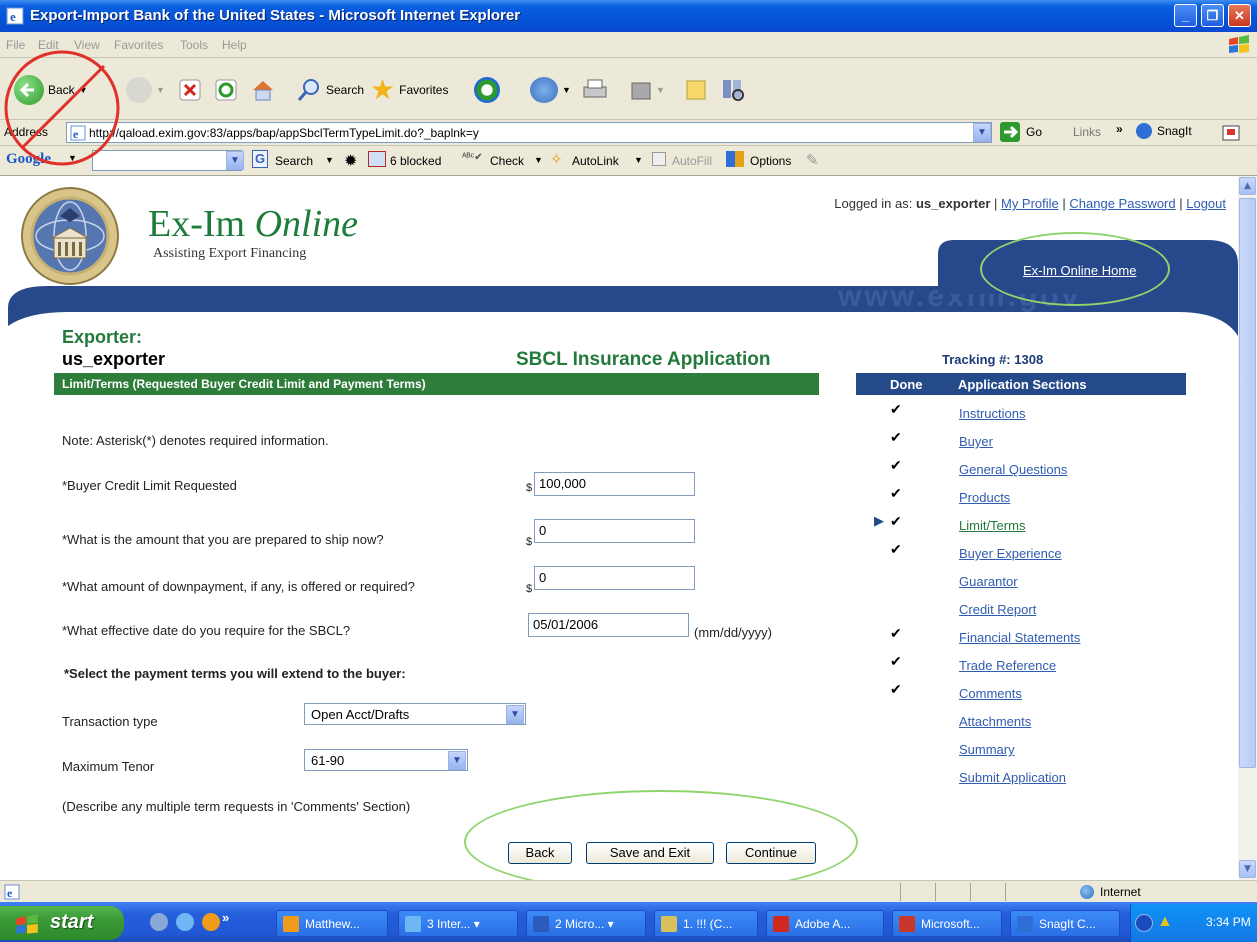 This screenshot has height=942, width=1257. Describe the element at coordinates (1122, 203) in the screenshot. I see `change-password-link: Change Password` at that location.